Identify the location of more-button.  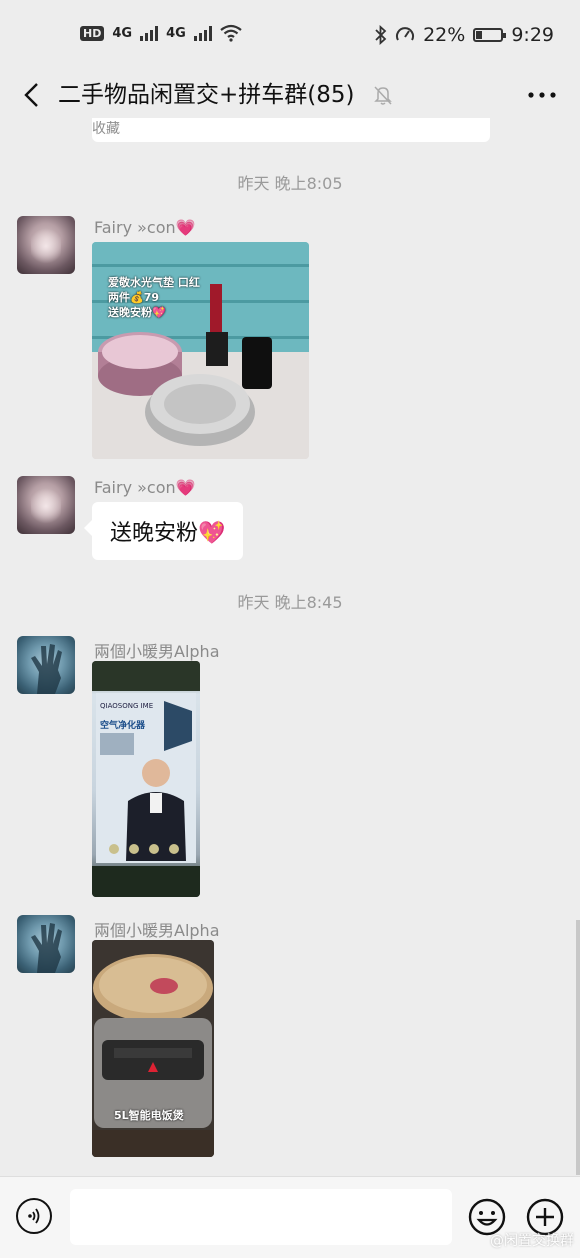
(542, 95).